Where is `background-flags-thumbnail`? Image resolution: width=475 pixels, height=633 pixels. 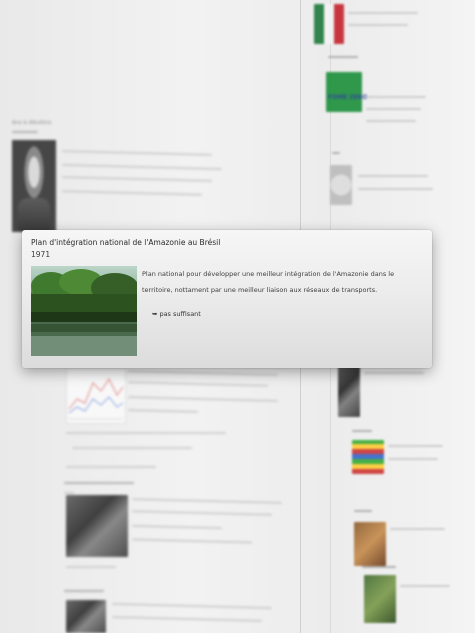 background-flags-thumbnail is located at coordinates (368, 457).